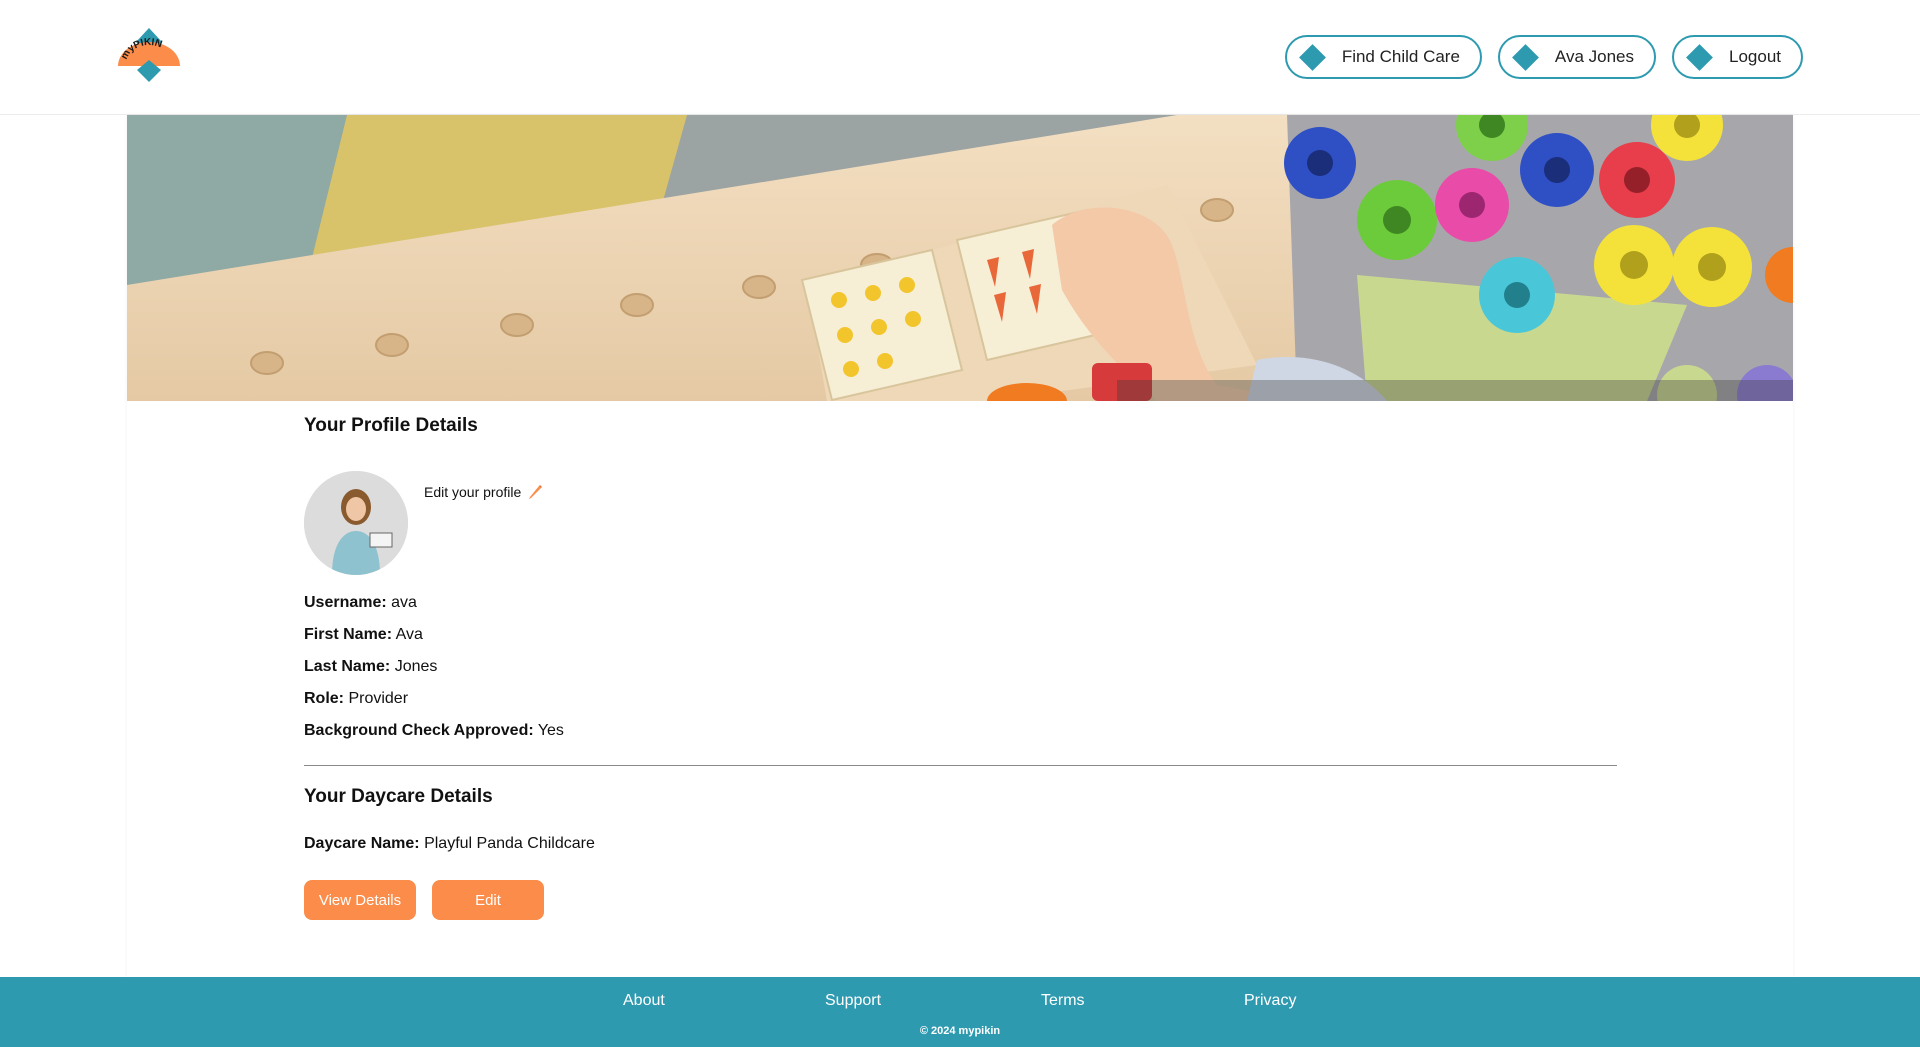 This screenshot has width=1920, height=1047. What do you see at coordinates (409, 634) in the screenshot?
I see `field-value: Ava` at bounding box center [409, 634].